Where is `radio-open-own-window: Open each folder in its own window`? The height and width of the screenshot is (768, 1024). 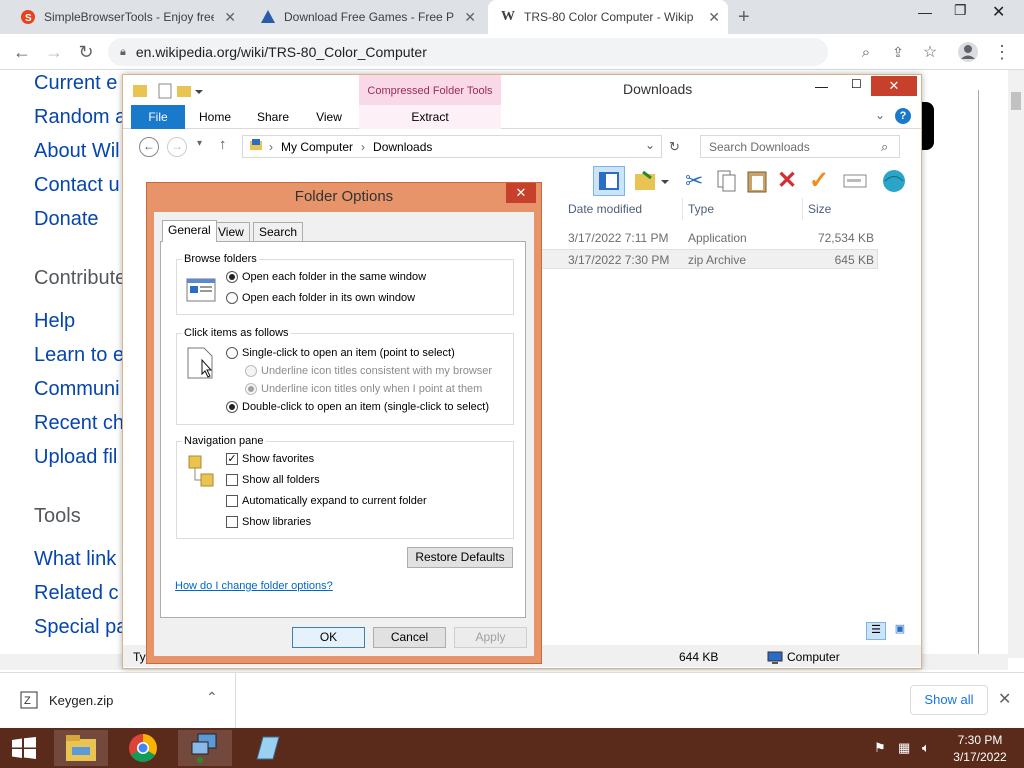 radio-open-own-window: Open each folder in its own window is located at coordinates (320, 298).